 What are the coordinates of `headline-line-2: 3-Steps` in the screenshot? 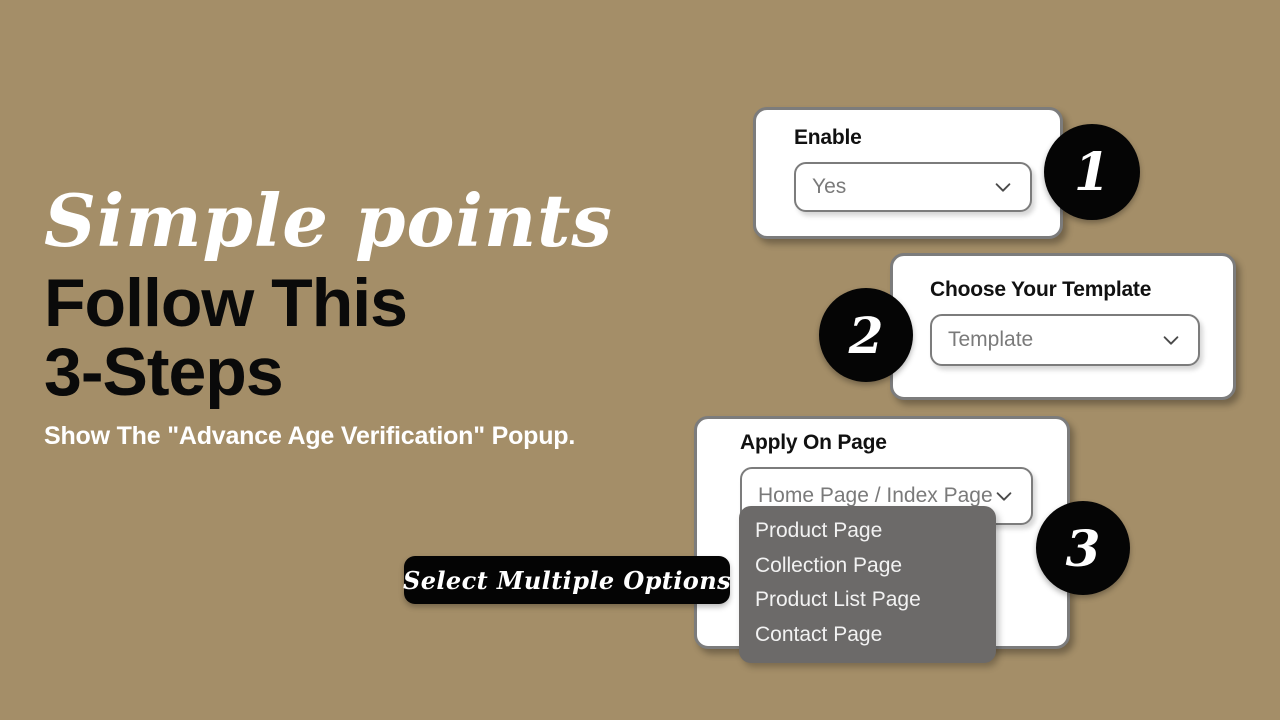 It's located at (164, 371).